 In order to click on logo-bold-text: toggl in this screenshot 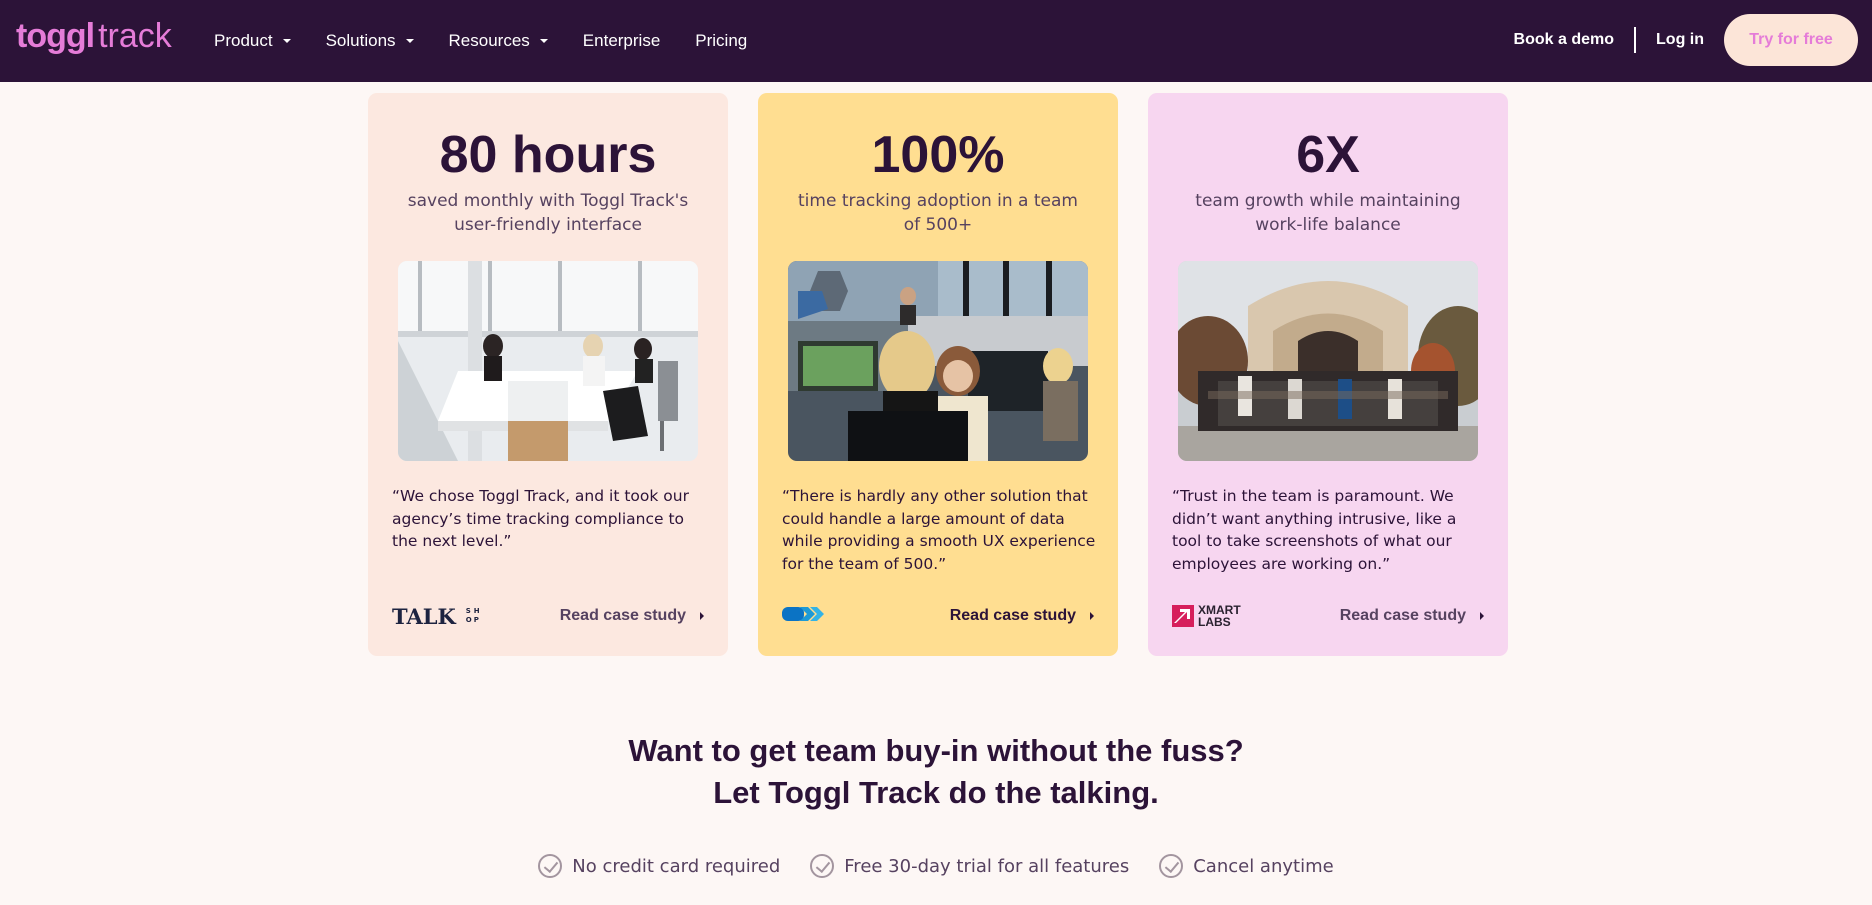, I will do `click(55, 36)`.